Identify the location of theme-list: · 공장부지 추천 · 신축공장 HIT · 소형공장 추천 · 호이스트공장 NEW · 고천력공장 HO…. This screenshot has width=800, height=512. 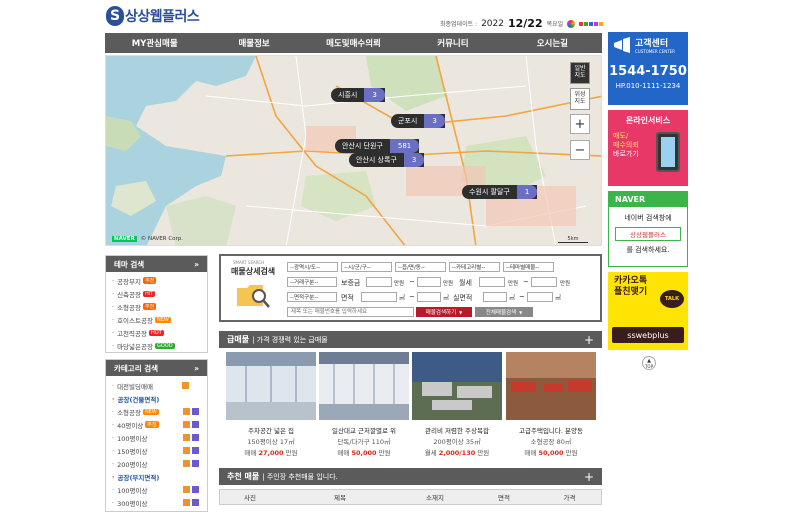
(156, 312).